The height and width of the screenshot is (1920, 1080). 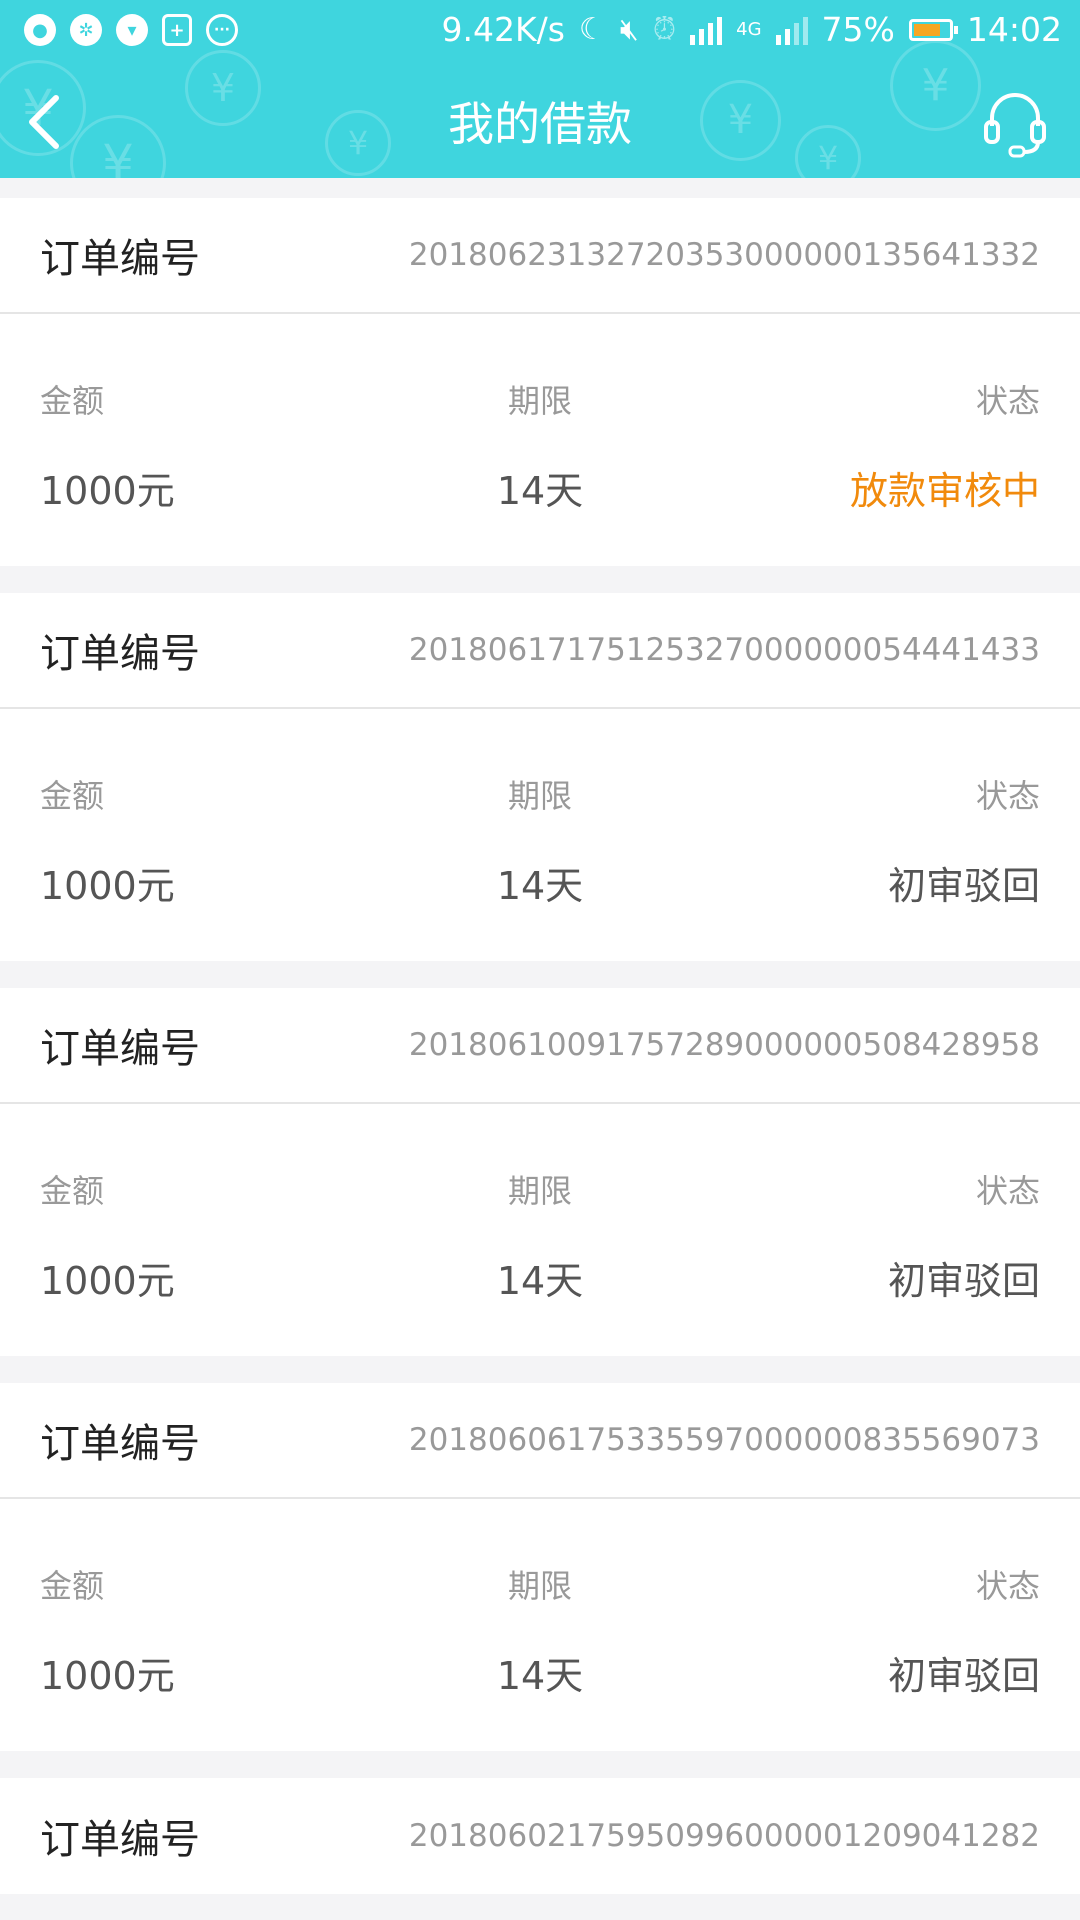 I want to click on customer-service-icon, so click(x=1015, y=123).